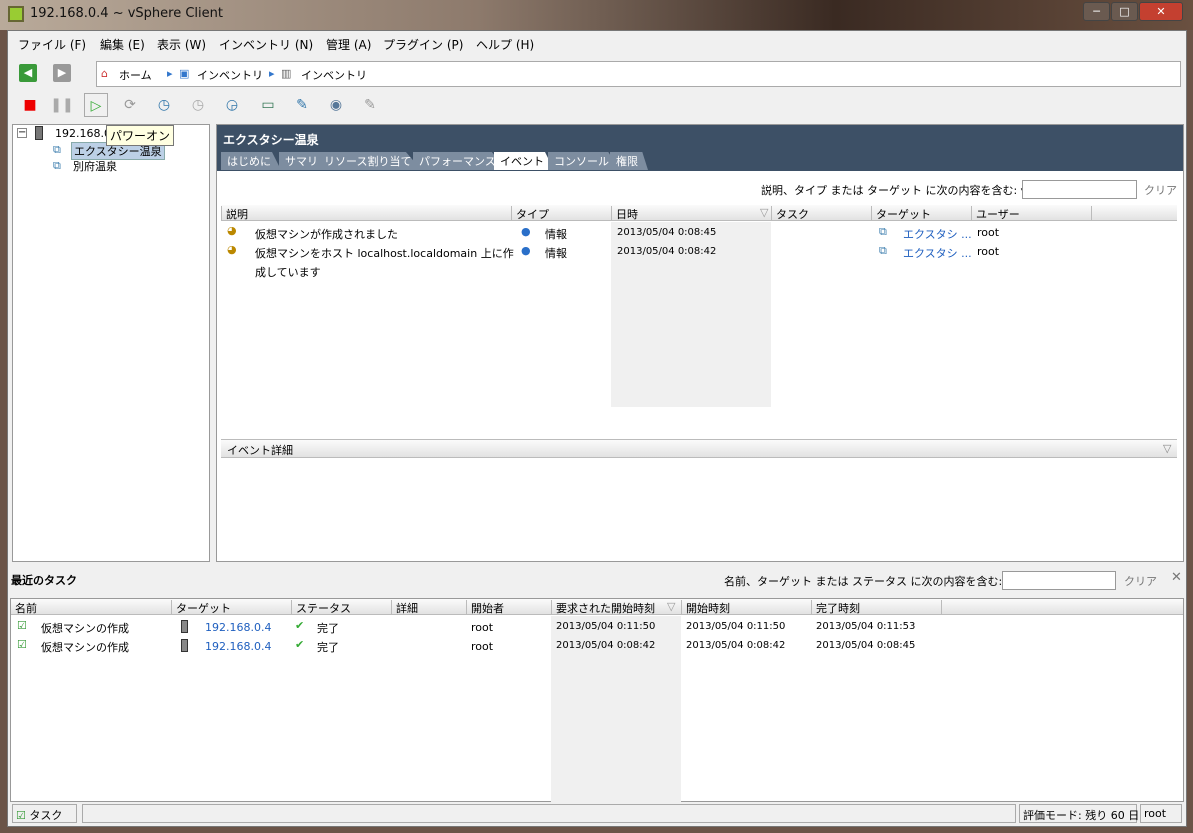  Describe the element at coordinates (62, 105) in the screenshot. I see `suspend-icon: ❚❚` at that location.